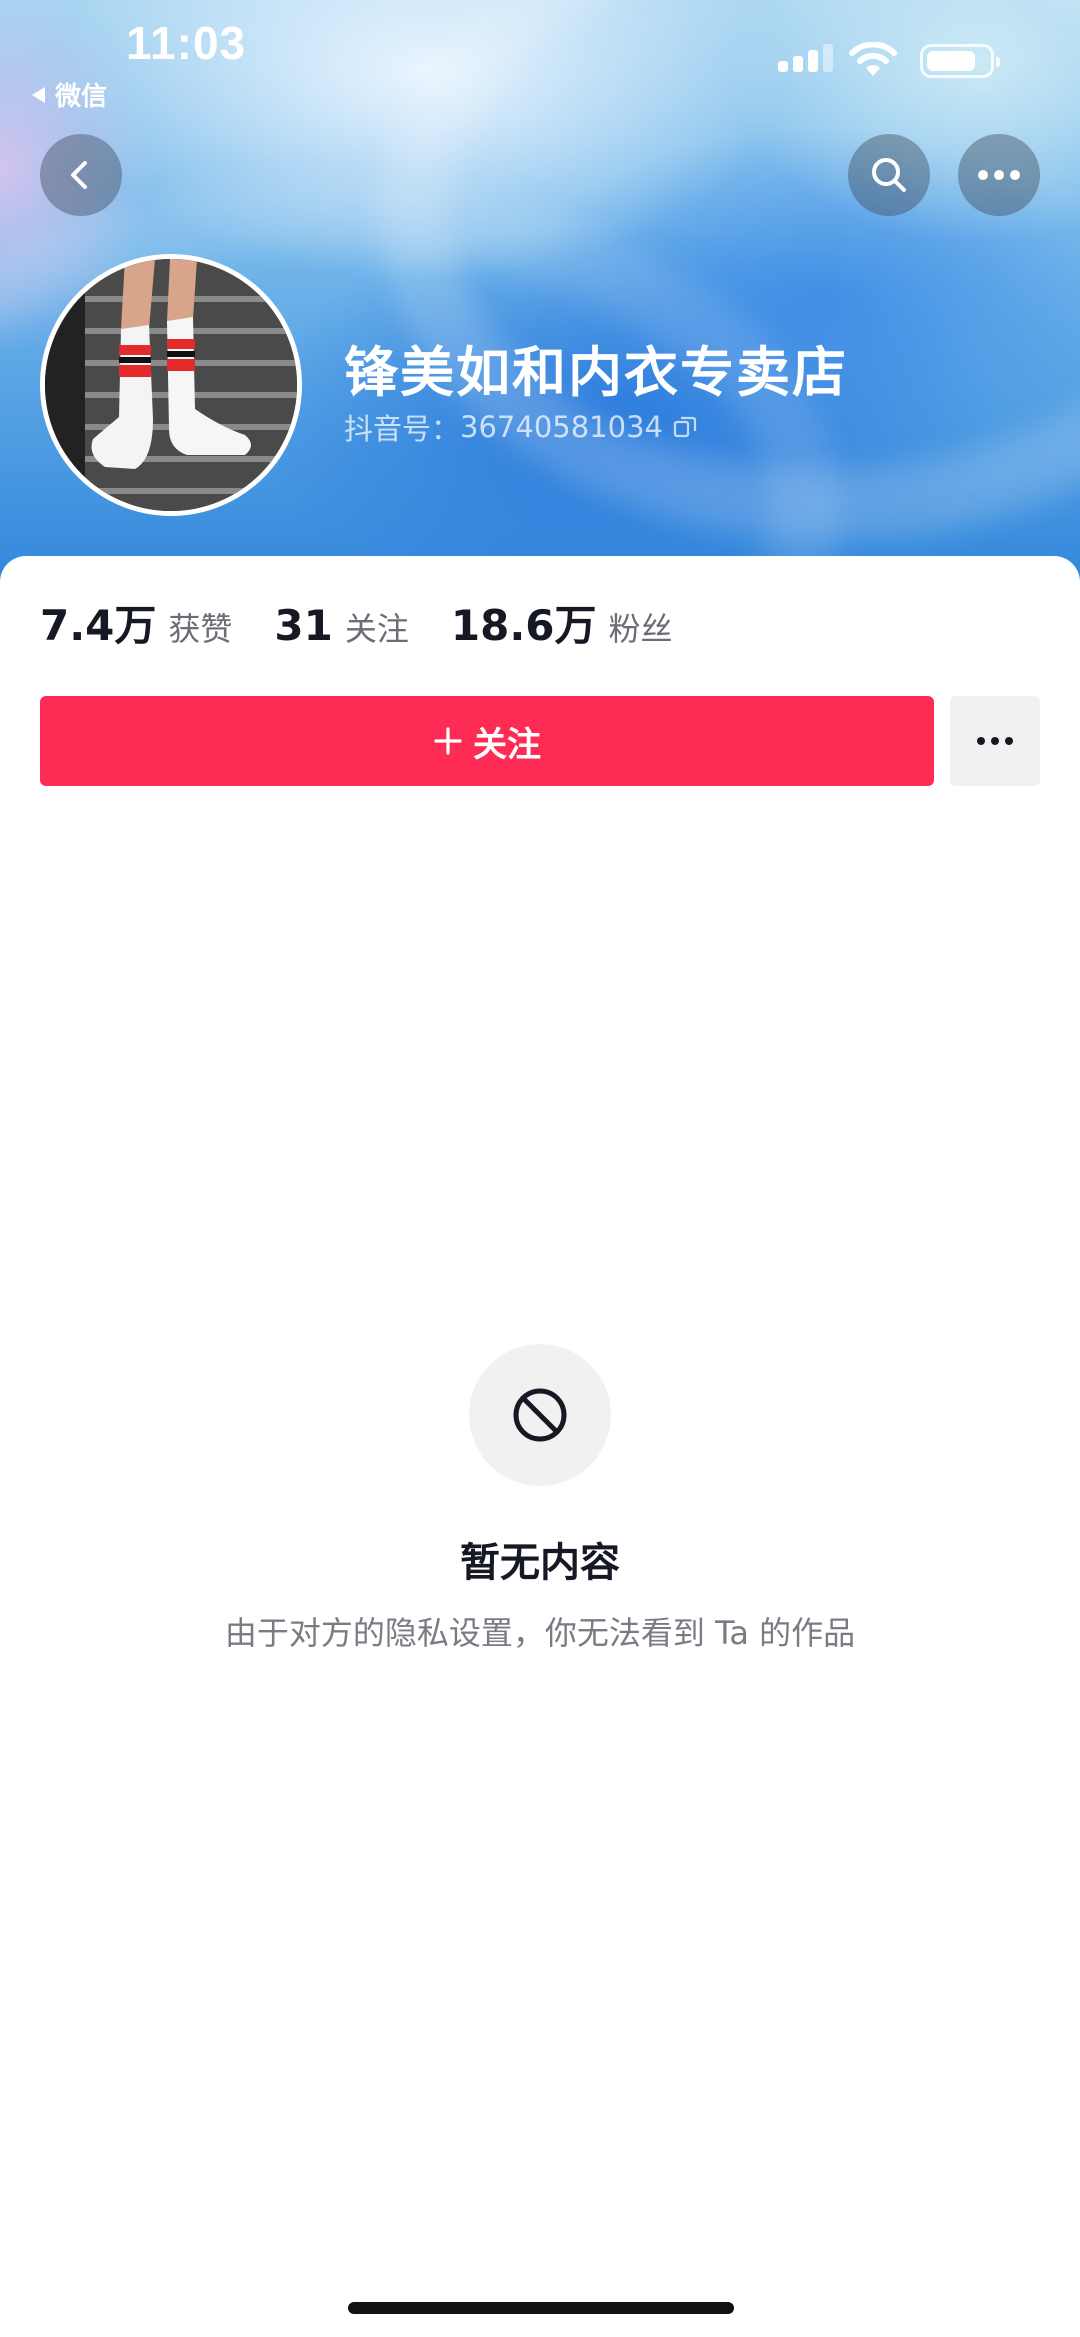 This screenshot has width=1080, height=2337. Describe the element at coordinates (685, 427) in the screenshot. I see `copy-icon` at that location.